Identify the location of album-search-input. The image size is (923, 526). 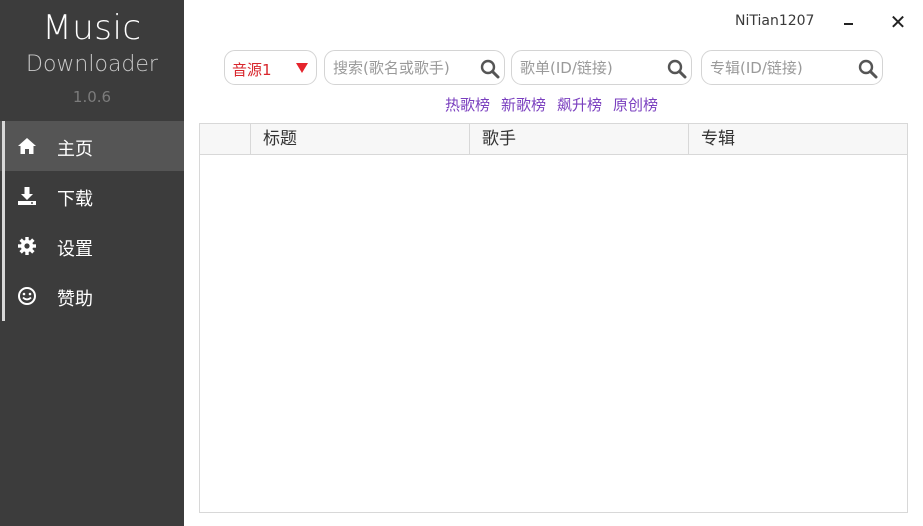
(780, 68).